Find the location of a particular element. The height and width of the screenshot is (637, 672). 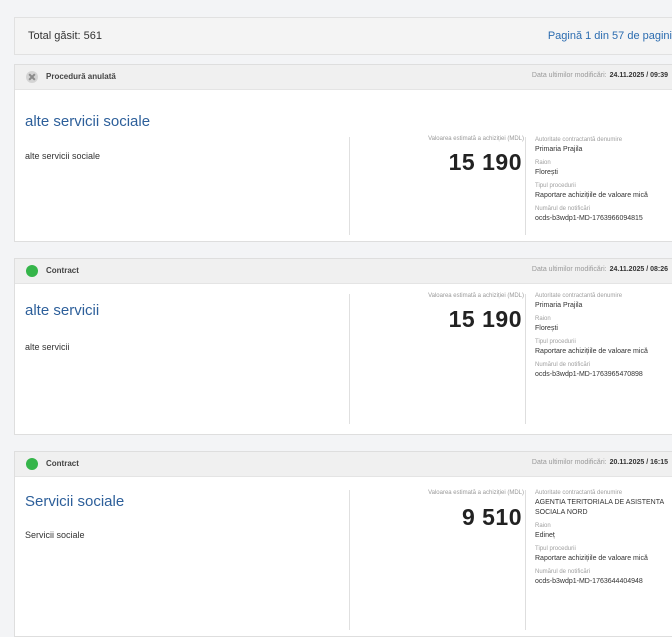

modified-date-value: 20.11.2025 / 16:15 is located at coordinates (638, 462).